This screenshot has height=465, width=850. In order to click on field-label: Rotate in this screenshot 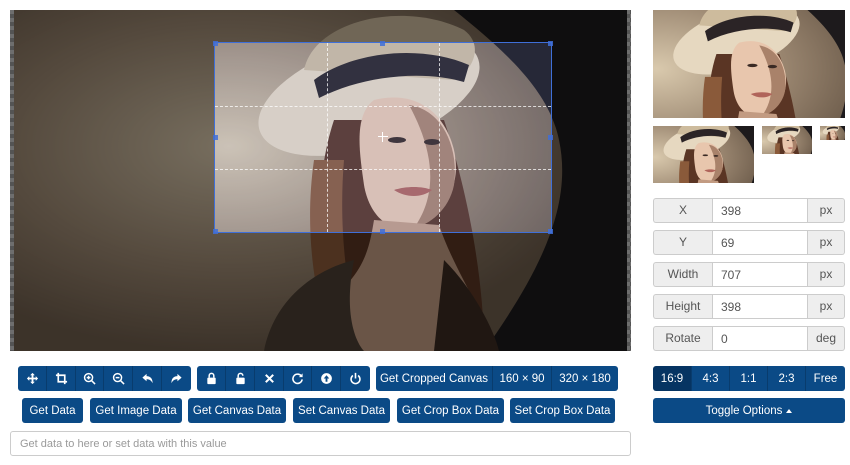, I will do `click(682, 338)`.